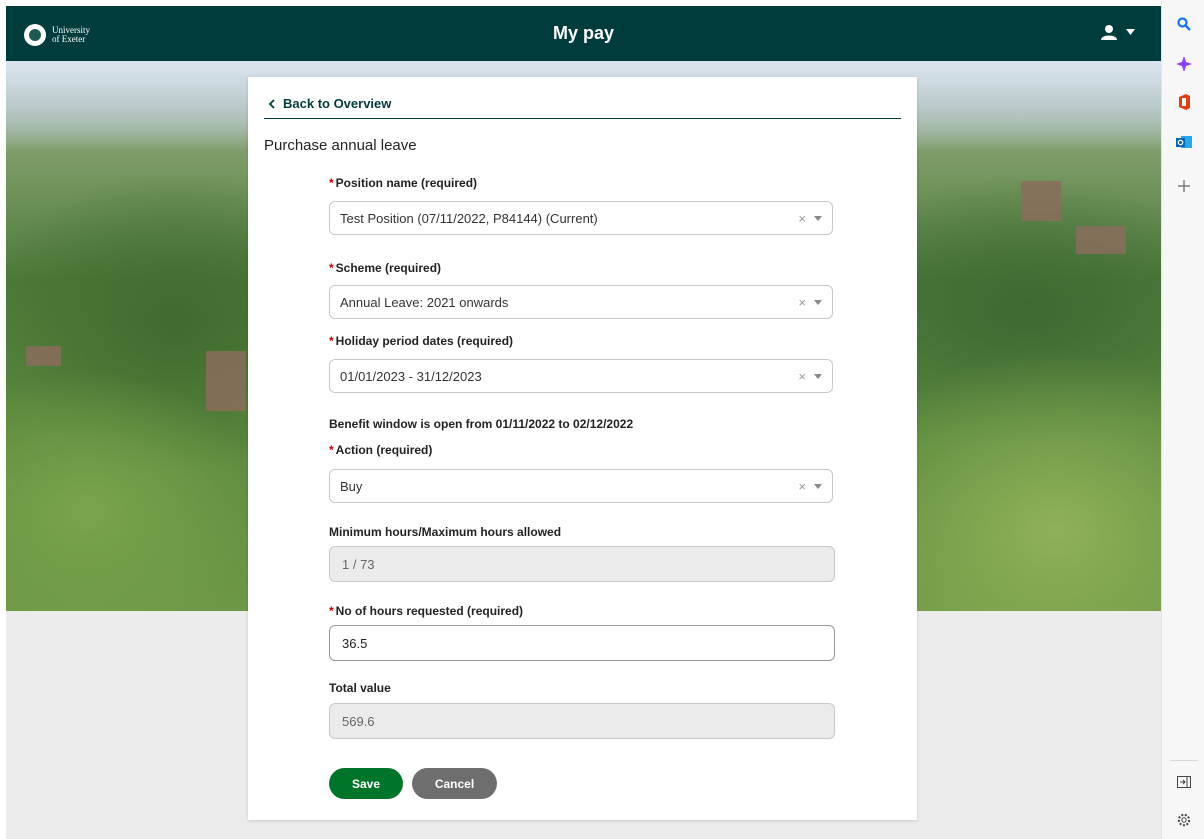 This screenshot has height=839, width=1204. I want to click on position-name-label: * Position name (required), so click(403, 183).